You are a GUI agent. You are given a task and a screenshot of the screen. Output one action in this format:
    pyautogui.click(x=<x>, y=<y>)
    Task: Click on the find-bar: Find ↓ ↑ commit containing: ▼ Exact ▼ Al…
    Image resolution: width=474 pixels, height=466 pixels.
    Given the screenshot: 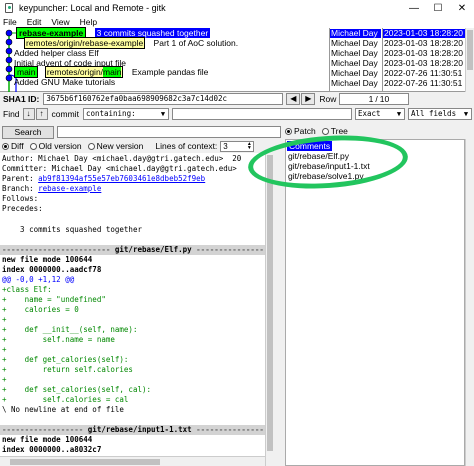 What is the action you would take?
    pyautogui.click(x=237, y=114)
    